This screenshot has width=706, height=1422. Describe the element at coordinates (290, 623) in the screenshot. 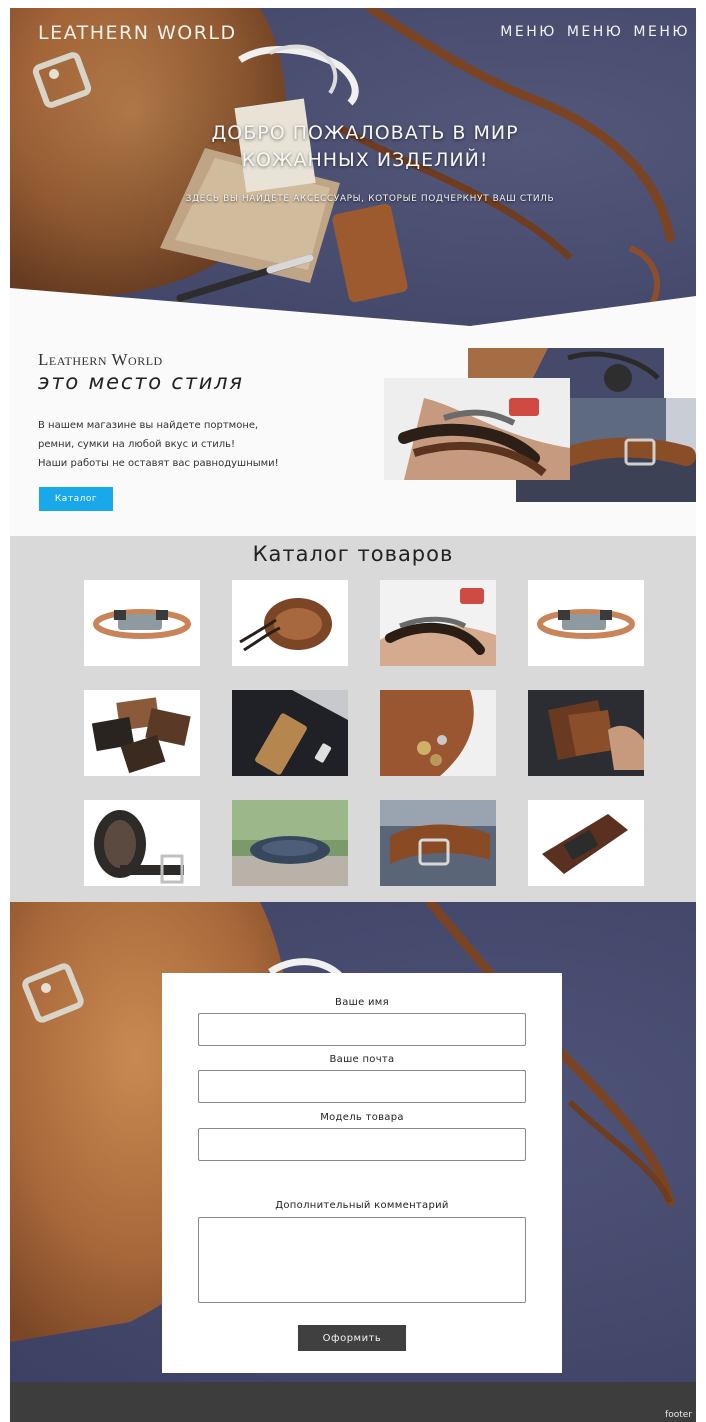

I see `product-tile-wide-cuff` at that location.